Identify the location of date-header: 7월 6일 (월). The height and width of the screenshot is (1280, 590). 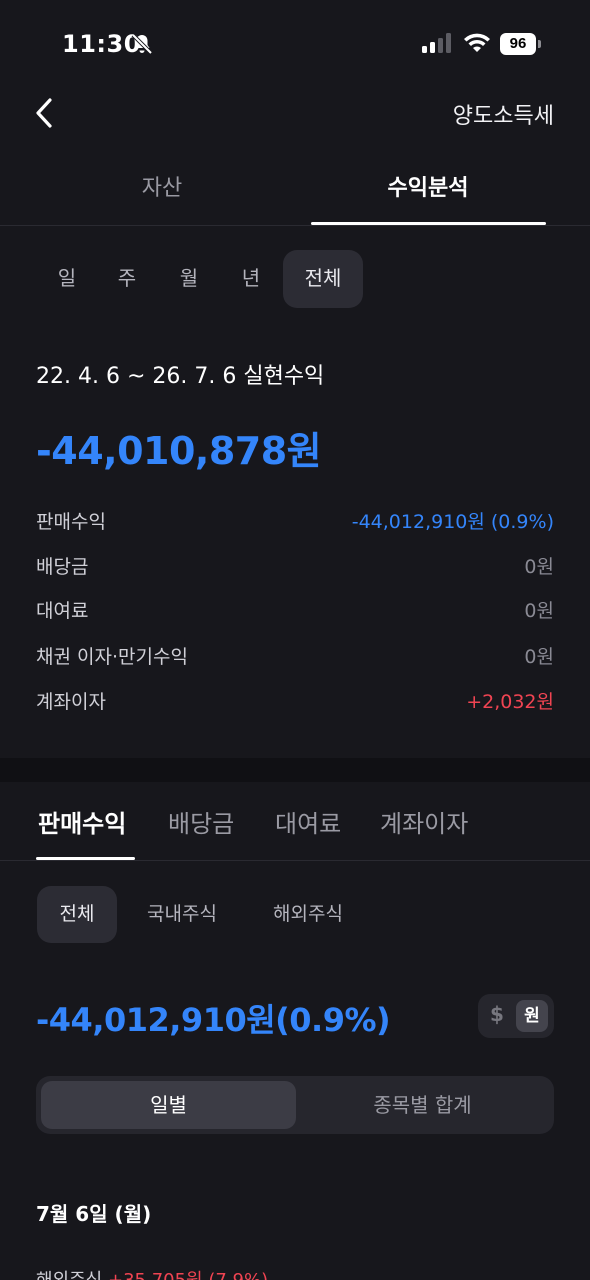
(94, 1214).